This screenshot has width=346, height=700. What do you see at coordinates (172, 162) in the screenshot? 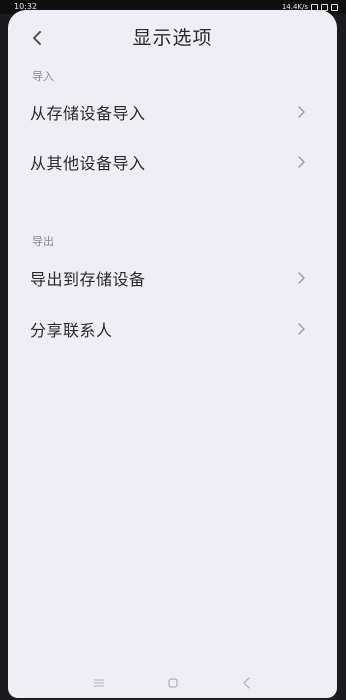
I see `menu-item-import-from-other-device: 从其他设备导入` at bounding box center [172, 162].